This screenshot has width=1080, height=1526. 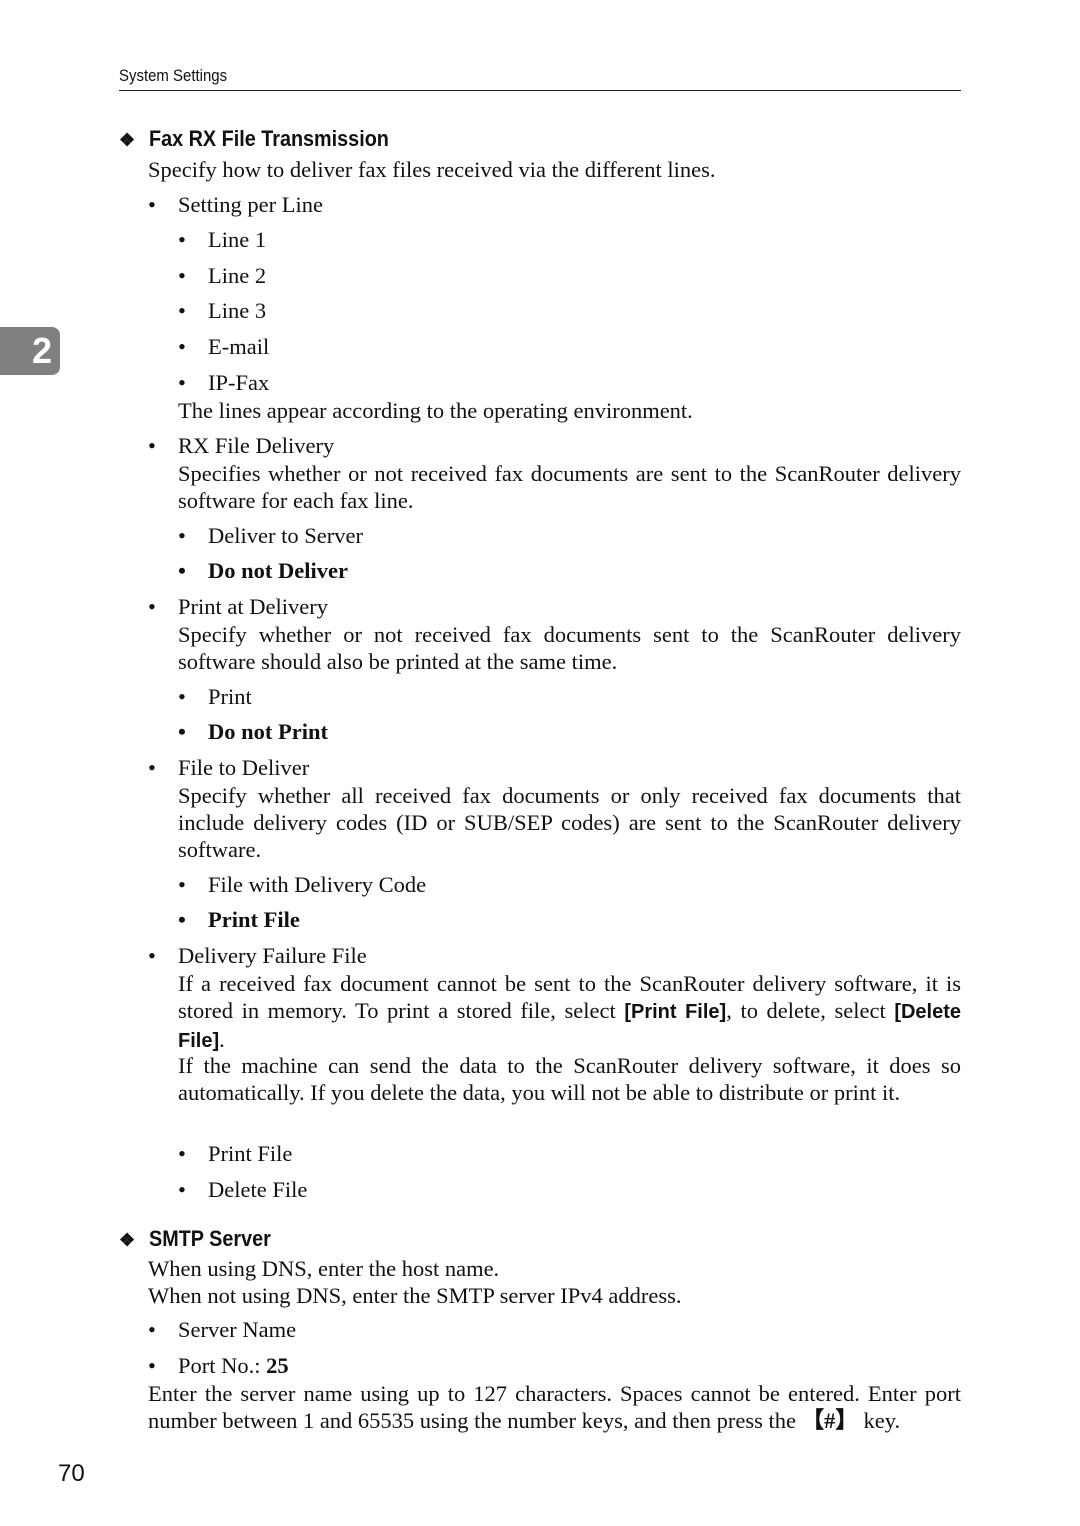 What do you see at coordinates (222, 311) in the screenshot?
I see `list-item: Line 3` at bounding box center [222, 311].